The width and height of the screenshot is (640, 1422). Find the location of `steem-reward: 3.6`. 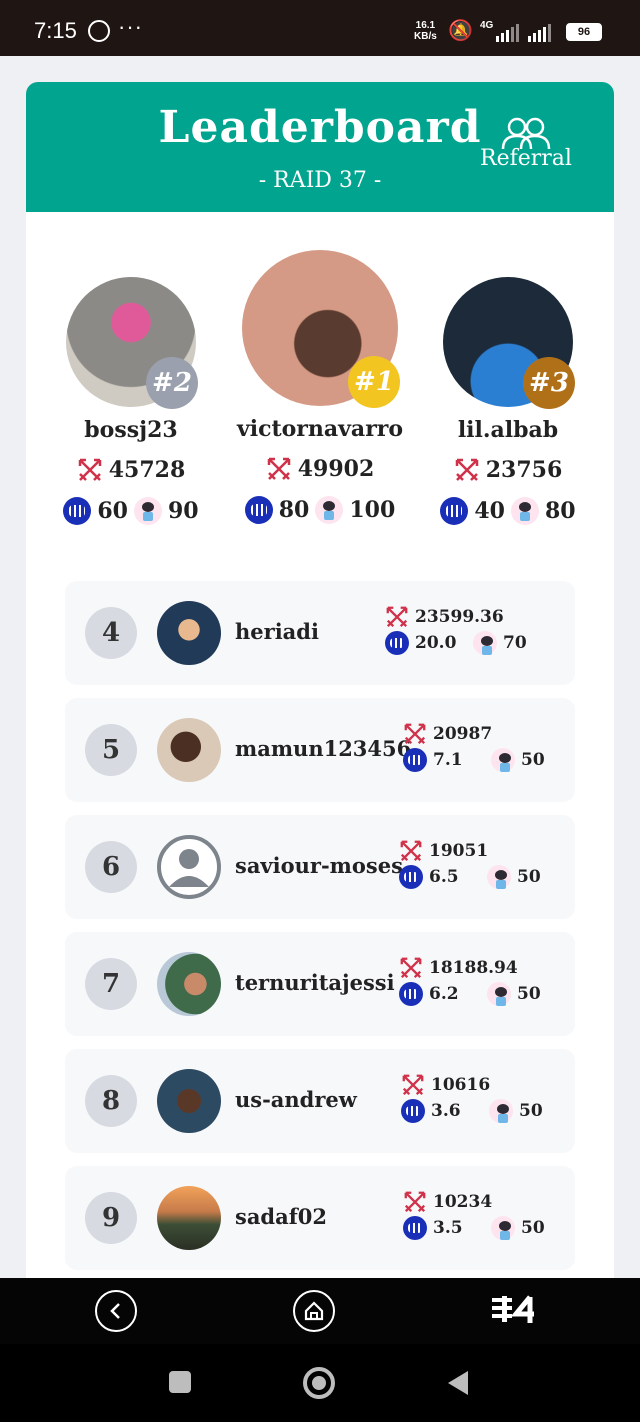

steem-reward: 3.6 is located at coordinates (446, 1111).